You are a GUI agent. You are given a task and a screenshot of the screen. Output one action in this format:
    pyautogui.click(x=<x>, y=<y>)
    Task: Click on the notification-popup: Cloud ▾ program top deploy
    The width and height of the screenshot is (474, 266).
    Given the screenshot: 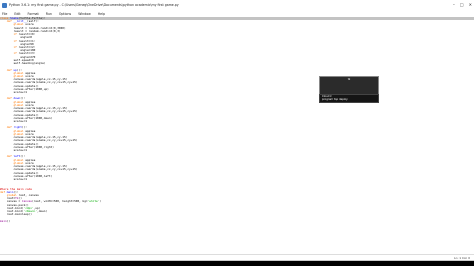 What is the action you would take?
    pyautogui.click(x=349, y=98)
    